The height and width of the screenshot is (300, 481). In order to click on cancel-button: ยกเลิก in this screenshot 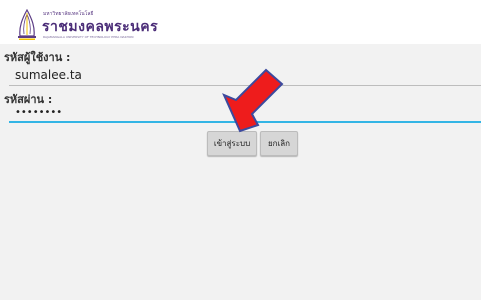, I will do `click(279, 143)`.